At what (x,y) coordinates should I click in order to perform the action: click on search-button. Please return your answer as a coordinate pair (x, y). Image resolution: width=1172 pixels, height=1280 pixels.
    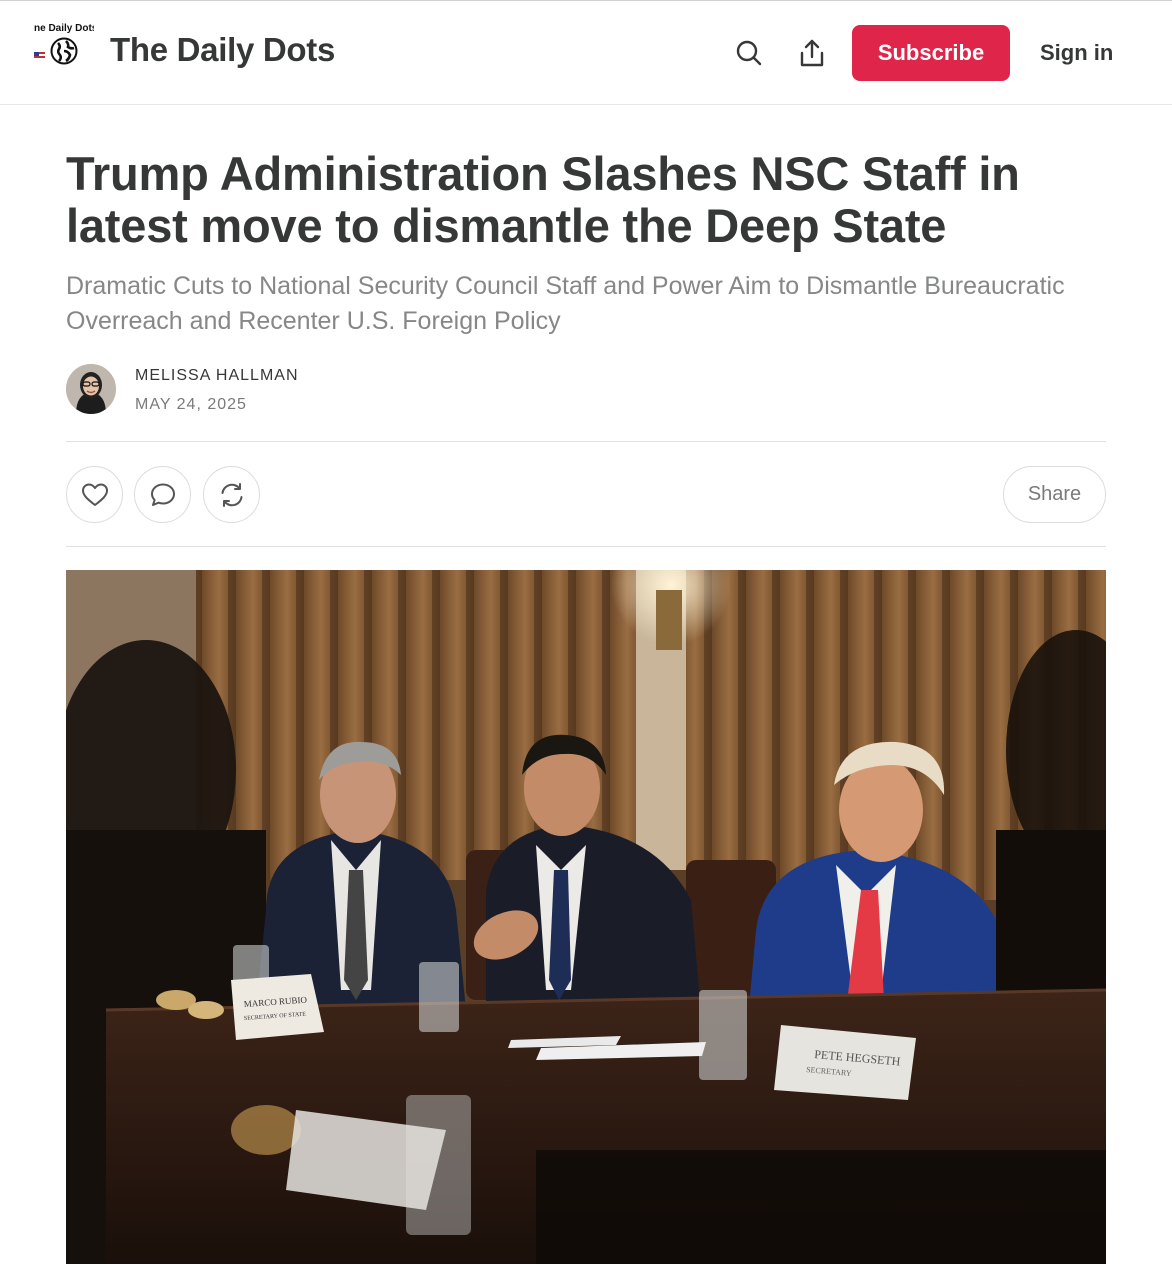
    Looking at the image, I should click on (749, 53).